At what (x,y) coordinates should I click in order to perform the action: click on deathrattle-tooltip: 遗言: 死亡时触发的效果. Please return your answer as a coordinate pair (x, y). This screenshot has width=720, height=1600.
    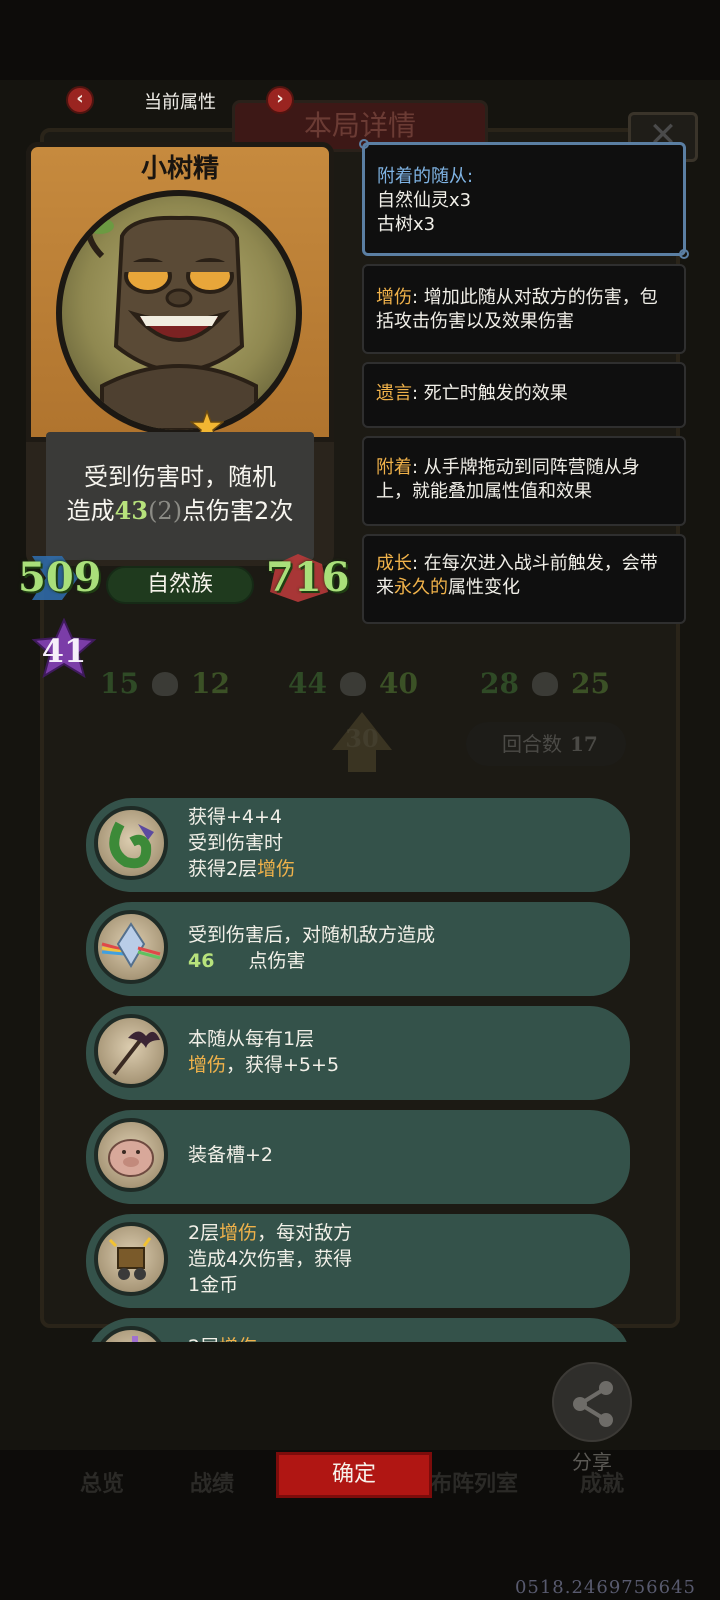
    Looking at the image, I should click on (524, 395).